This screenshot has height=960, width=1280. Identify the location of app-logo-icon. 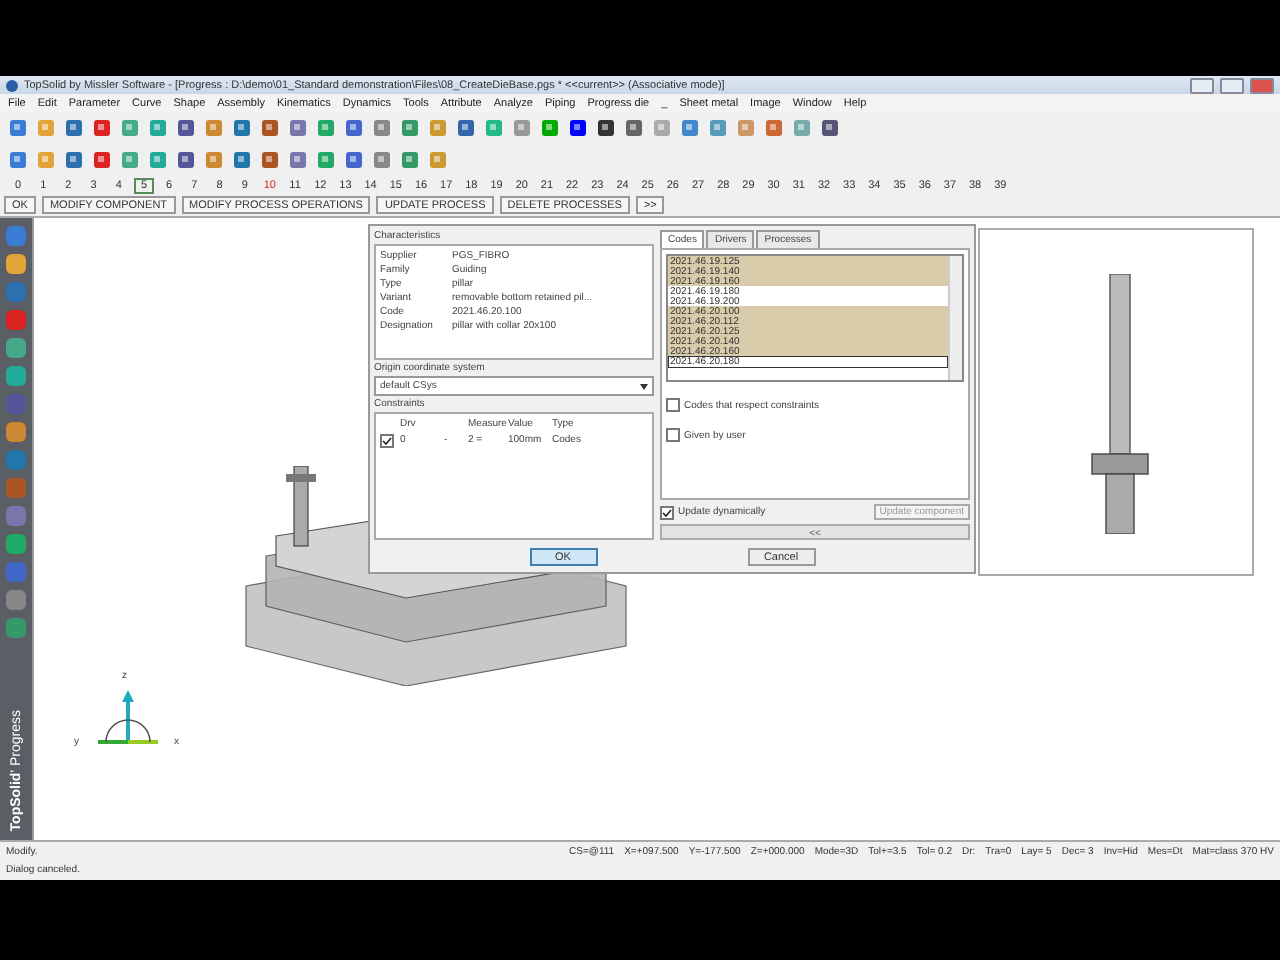
(12, 85).